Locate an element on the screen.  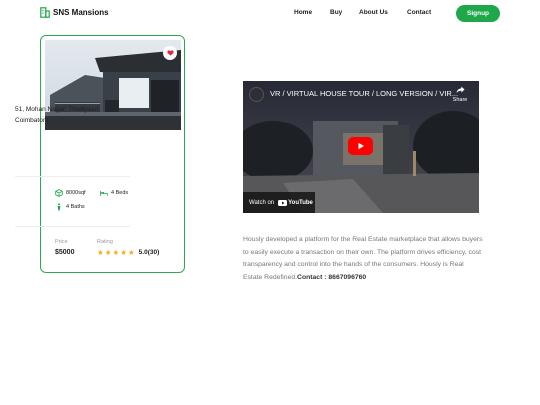
nav-buy: Buy is located at coordinates (336, 12).